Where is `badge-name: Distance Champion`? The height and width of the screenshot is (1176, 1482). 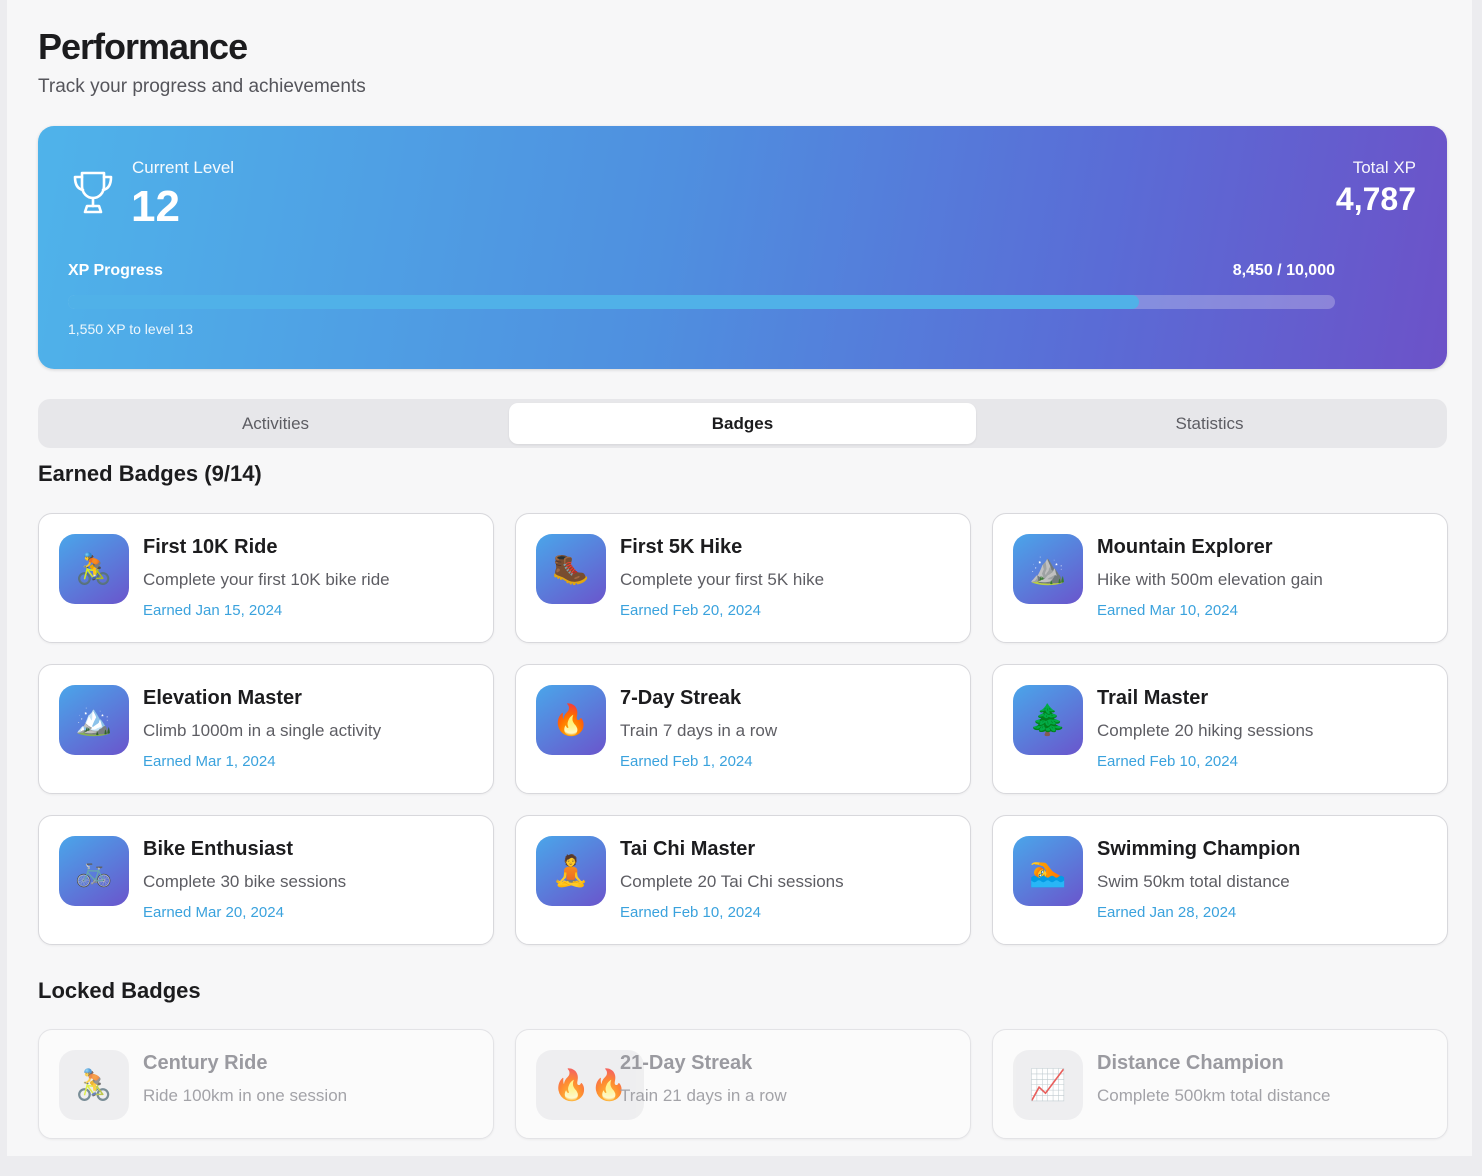 badge-name: Distance Champion is located at coordinates (1190, 1063).